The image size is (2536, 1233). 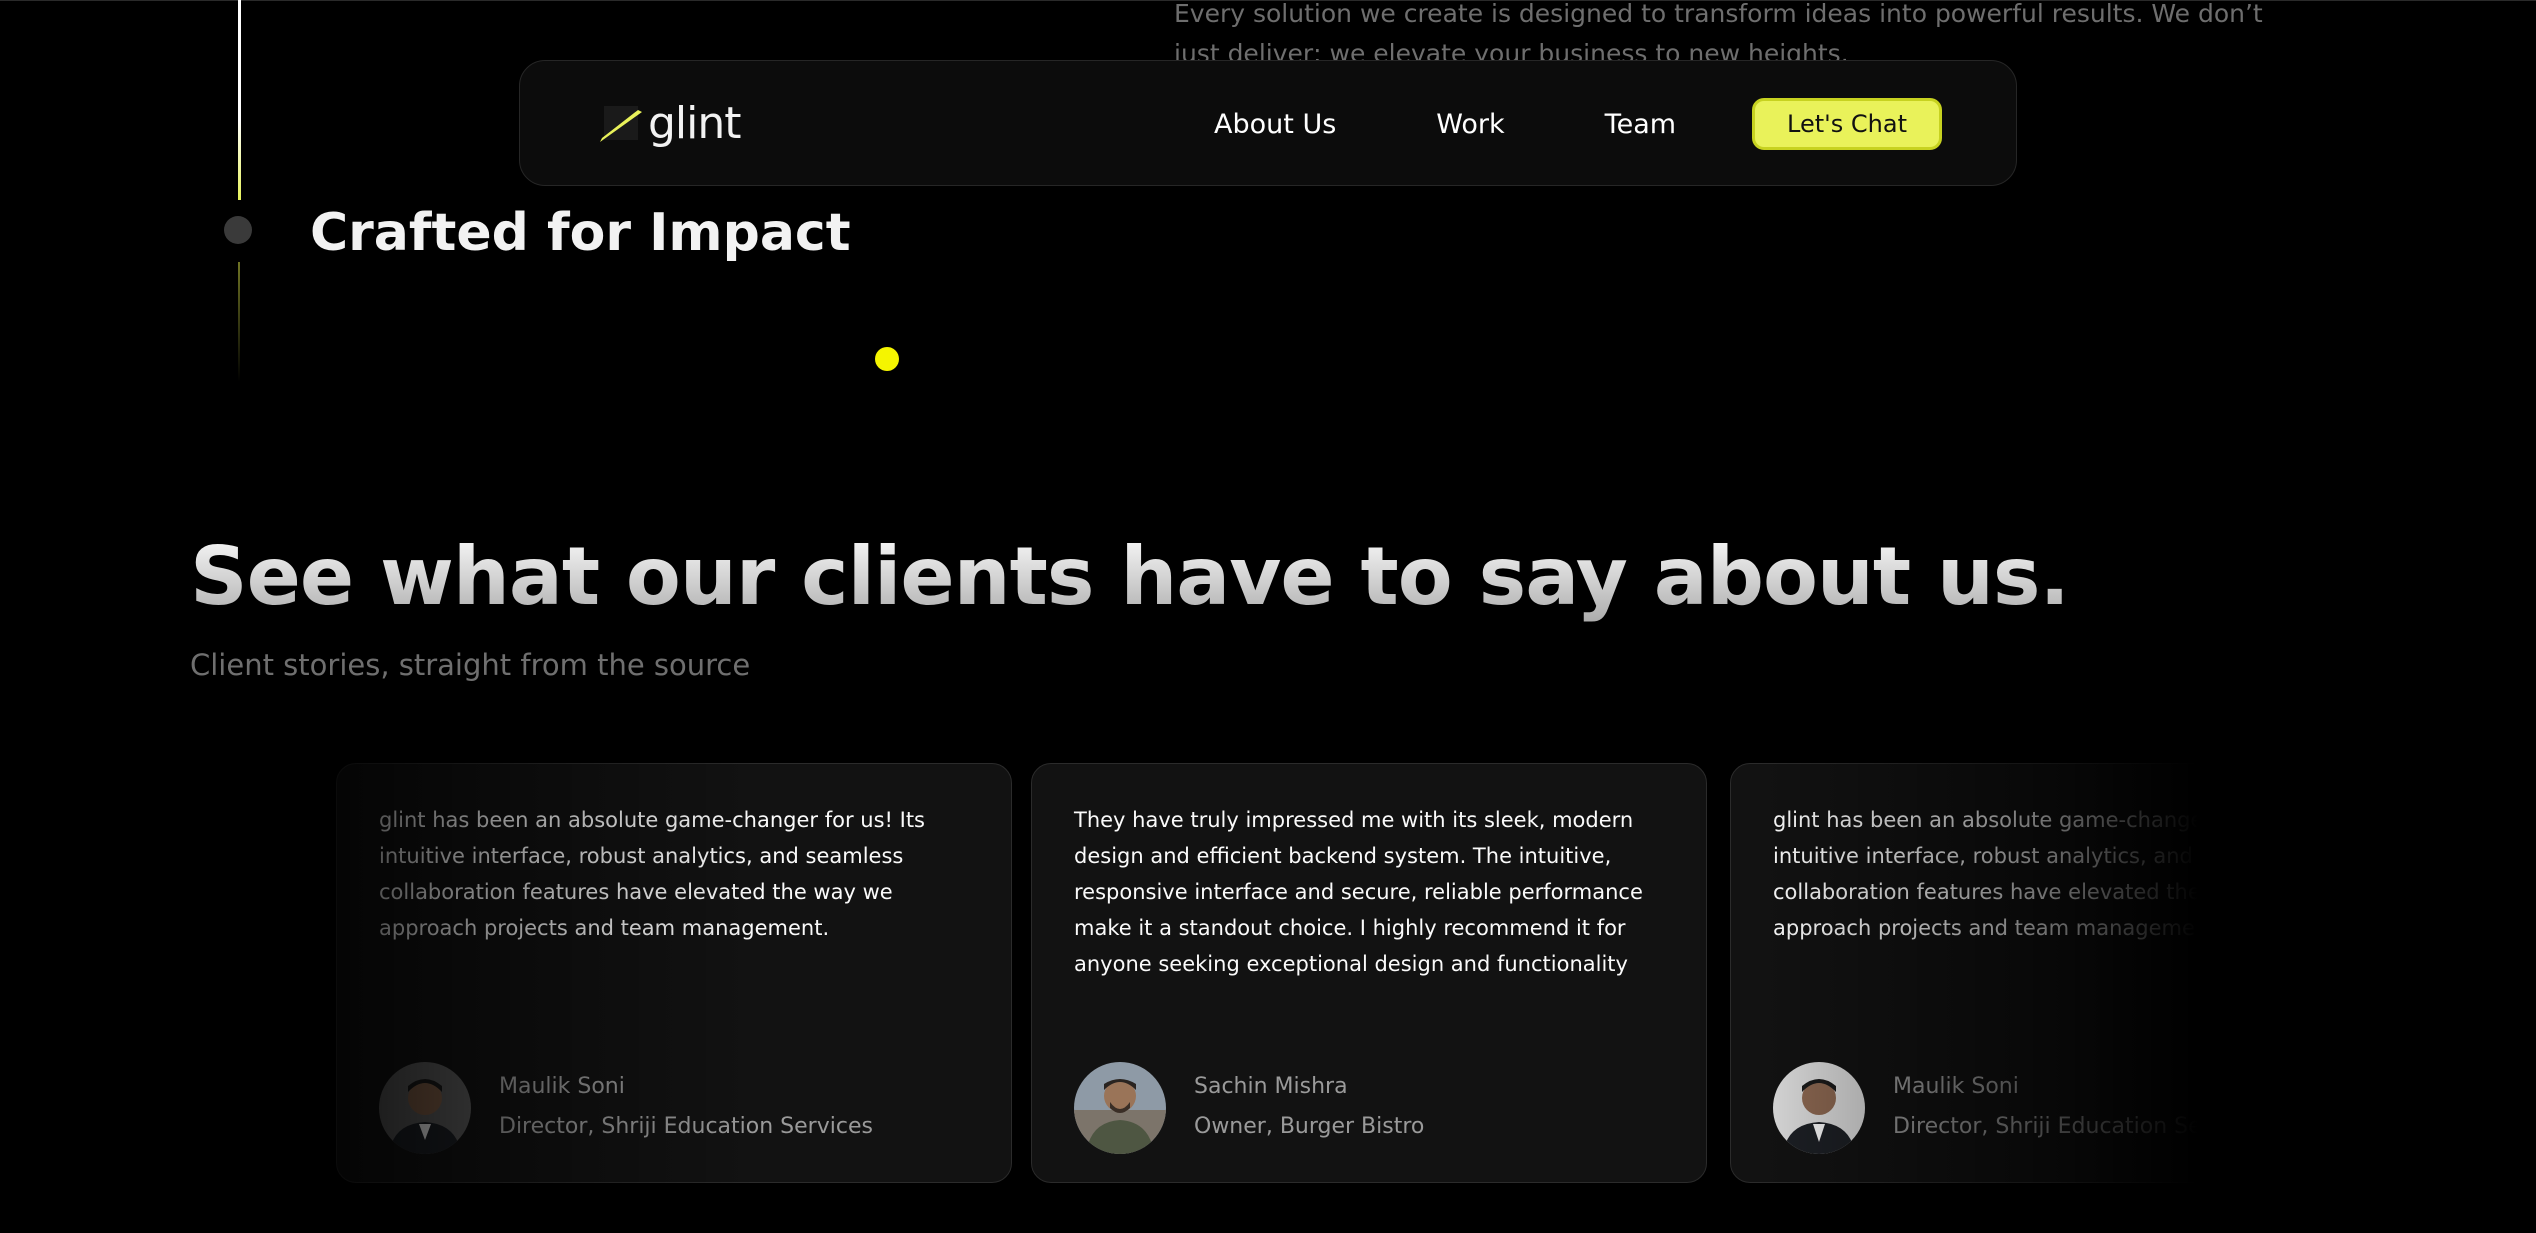 What do you see at coordinates (580, 233) in the screenshot?
I see `timeline-step-title: Crafted for Impact` at bounding box center [580, 233].